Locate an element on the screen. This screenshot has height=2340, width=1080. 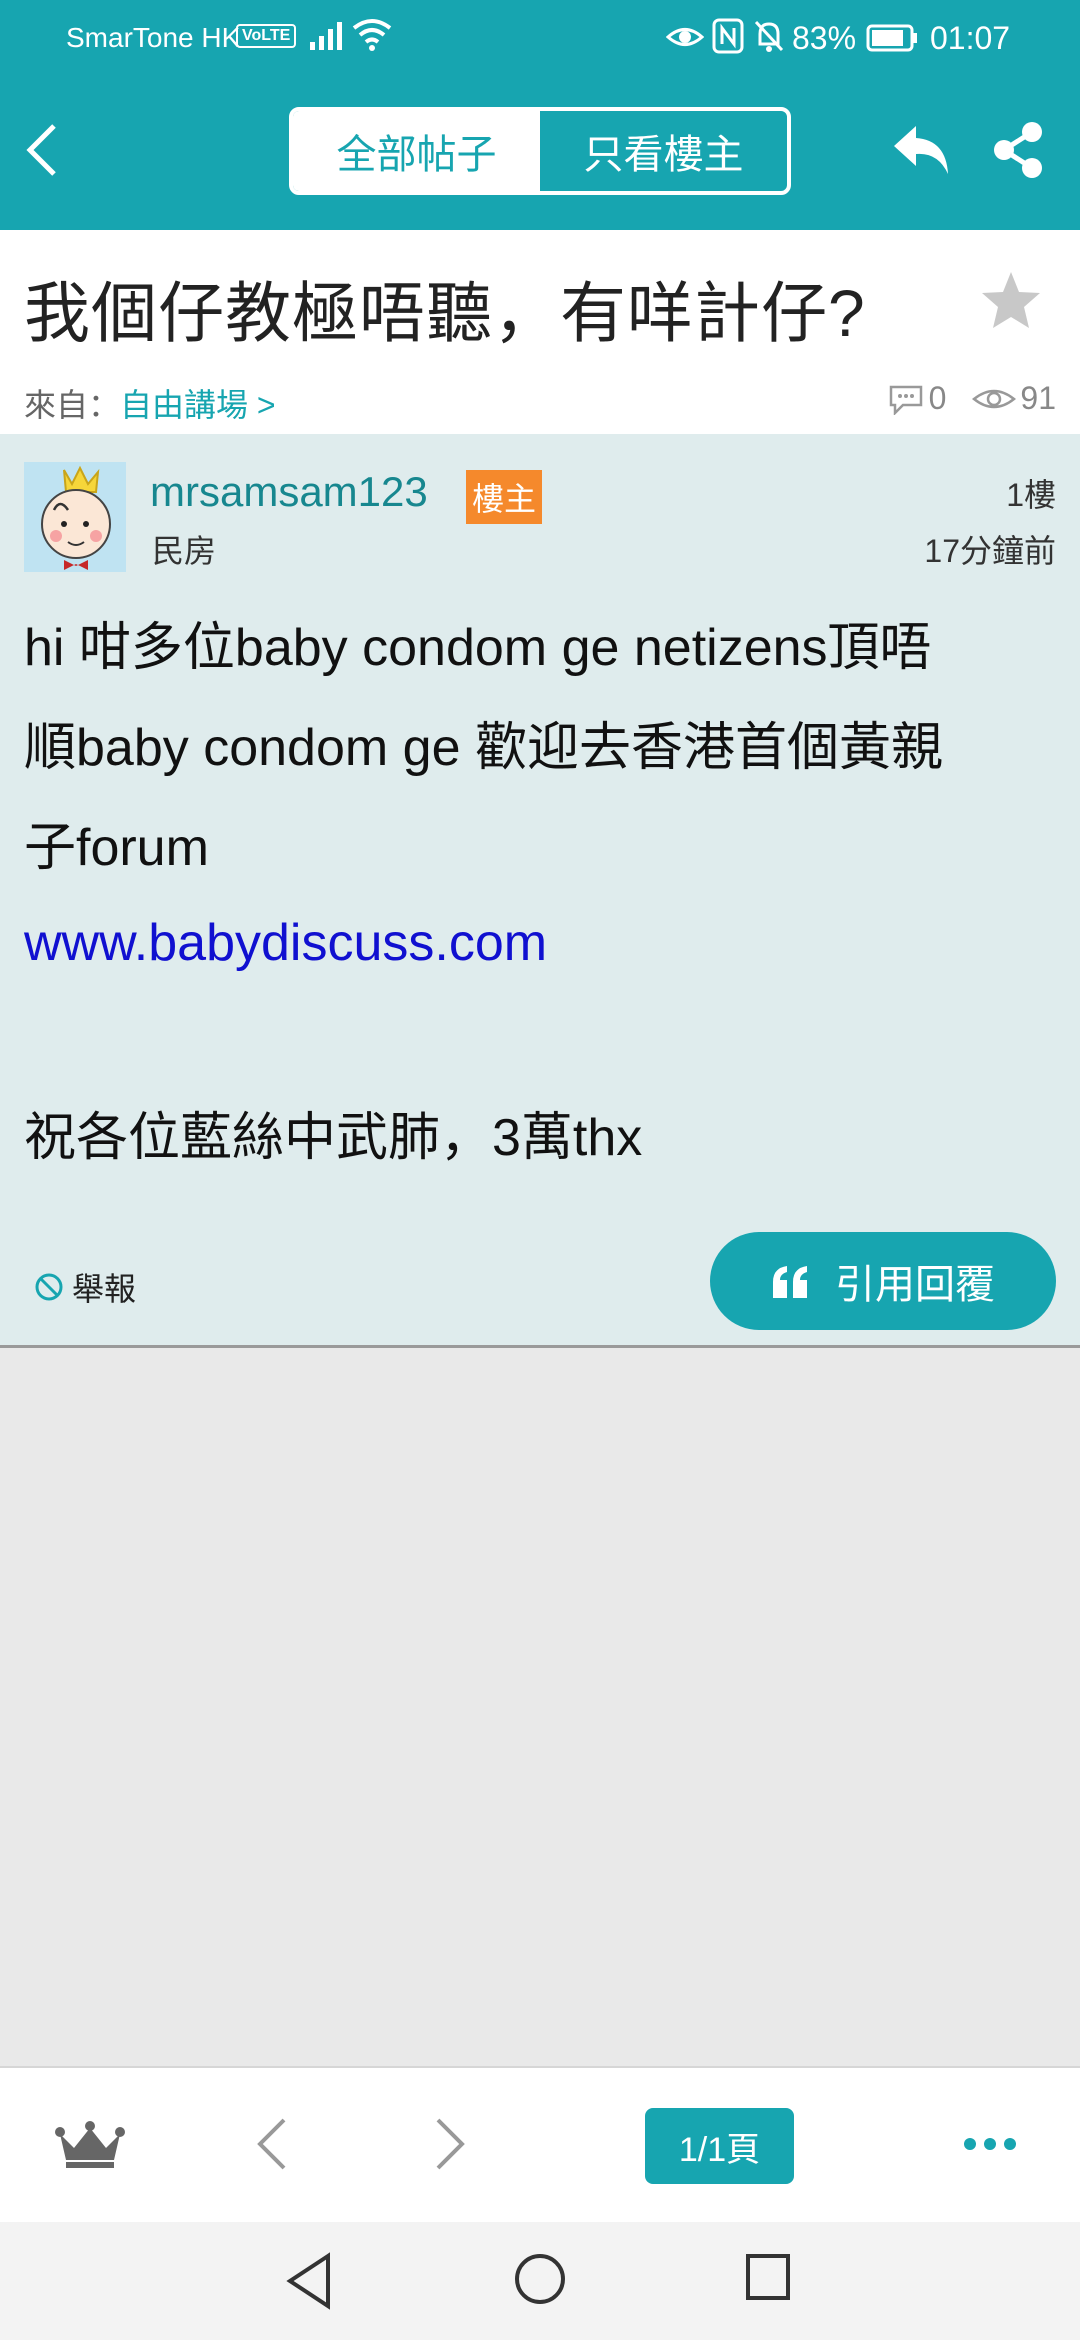
volte-icon: VoLTE is located at coordinates (266, 36).